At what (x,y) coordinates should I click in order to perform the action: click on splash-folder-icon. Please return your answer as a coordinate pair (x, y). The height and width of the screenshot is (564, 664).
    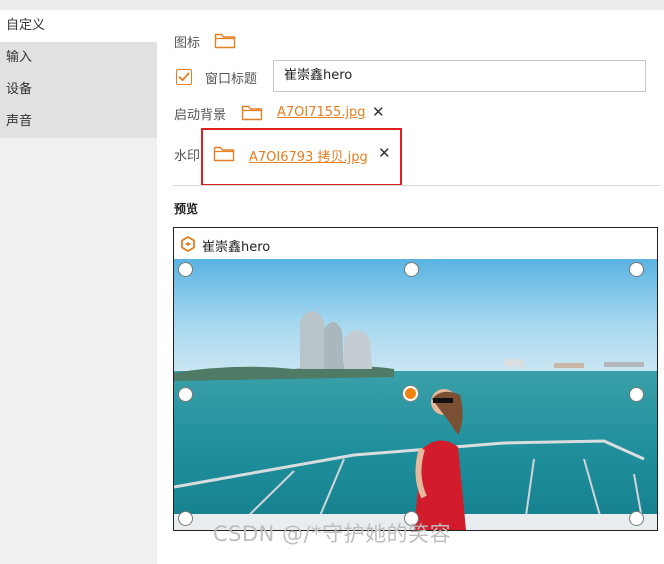
    Looking at the image, I should click on (252, 114).